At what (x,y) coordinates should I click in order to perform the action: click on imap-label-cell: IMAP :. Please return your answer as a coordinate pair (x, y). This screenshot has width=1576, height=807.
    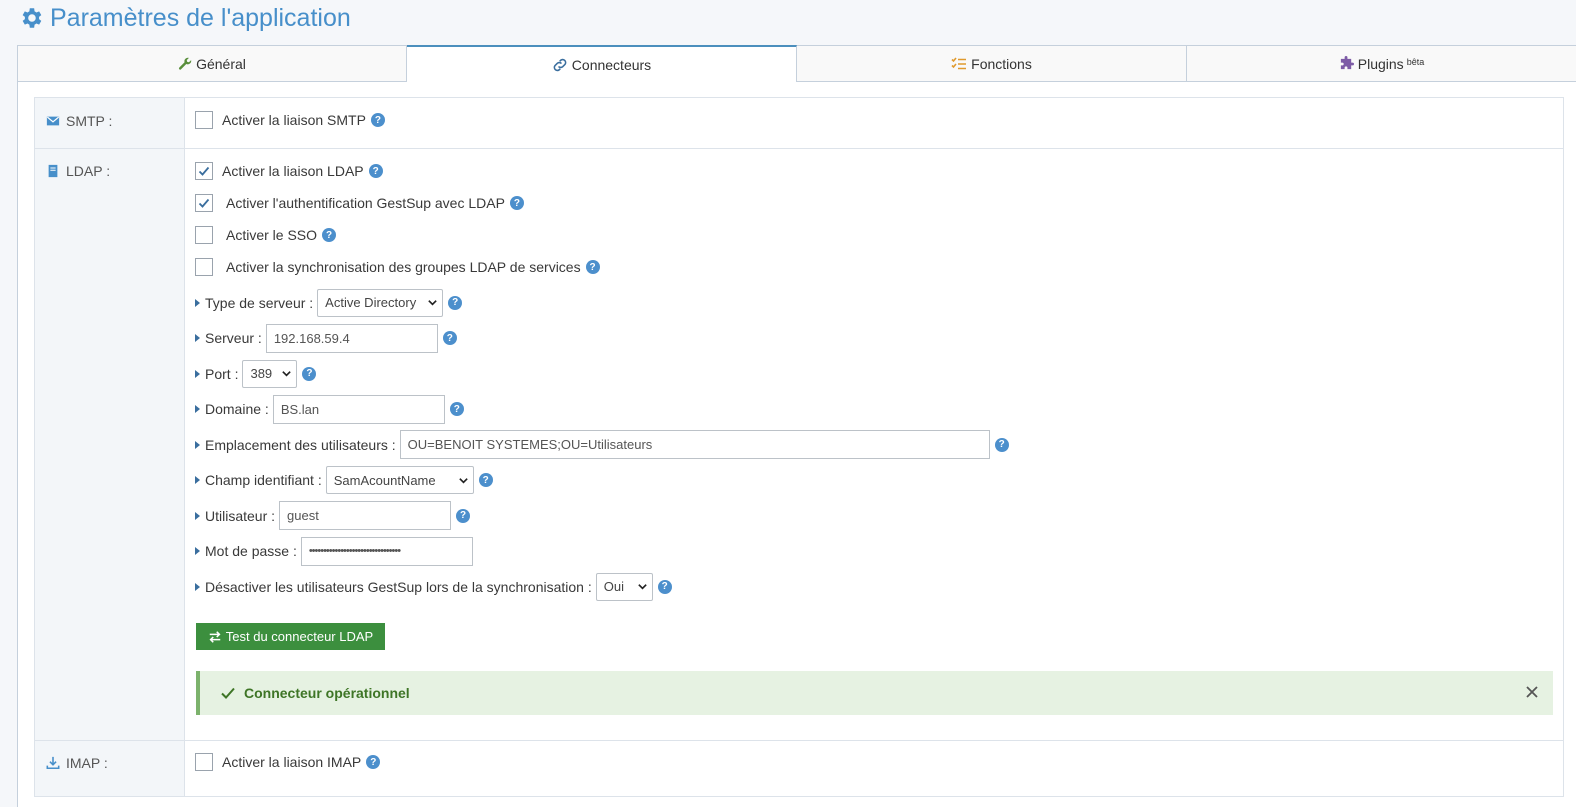
    Looking at the image, I should click on (110, 768).